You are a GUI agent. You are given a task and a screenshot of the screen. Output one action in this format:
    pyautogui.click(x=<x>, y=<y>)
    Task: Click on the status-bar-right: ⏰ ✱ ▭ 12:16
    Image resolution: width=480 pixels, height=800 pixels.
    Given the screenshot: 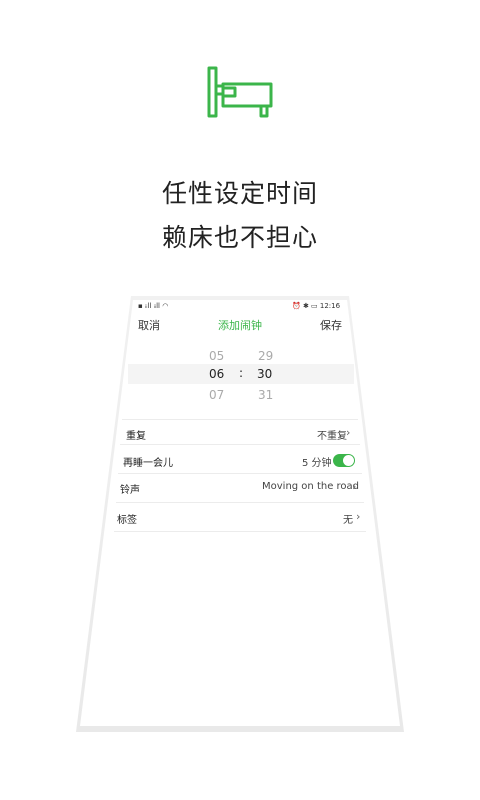 What is the action you would take?
    pyautogui.click(x=316, y=306)
    